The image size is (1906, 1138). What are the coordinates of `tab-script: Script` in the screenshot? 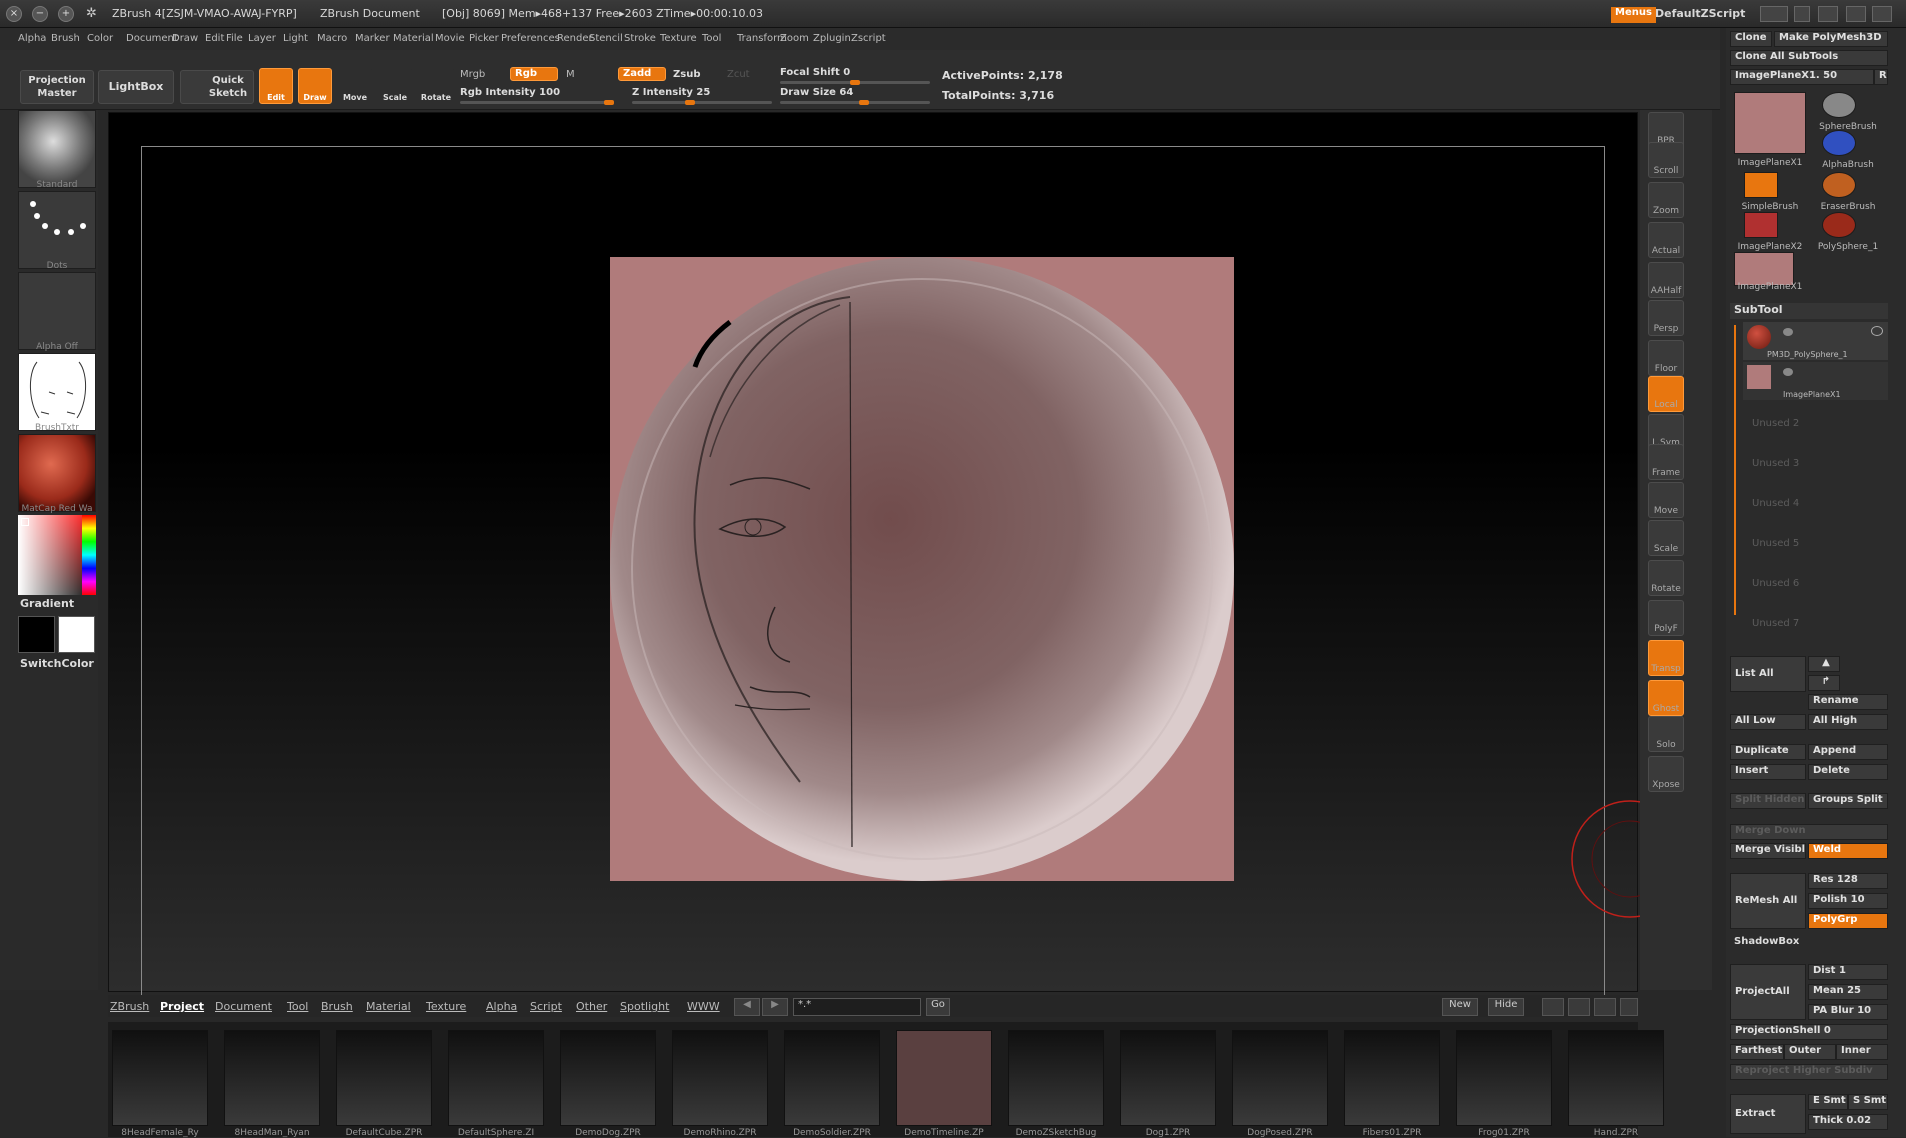 It's located at (546, 1006).